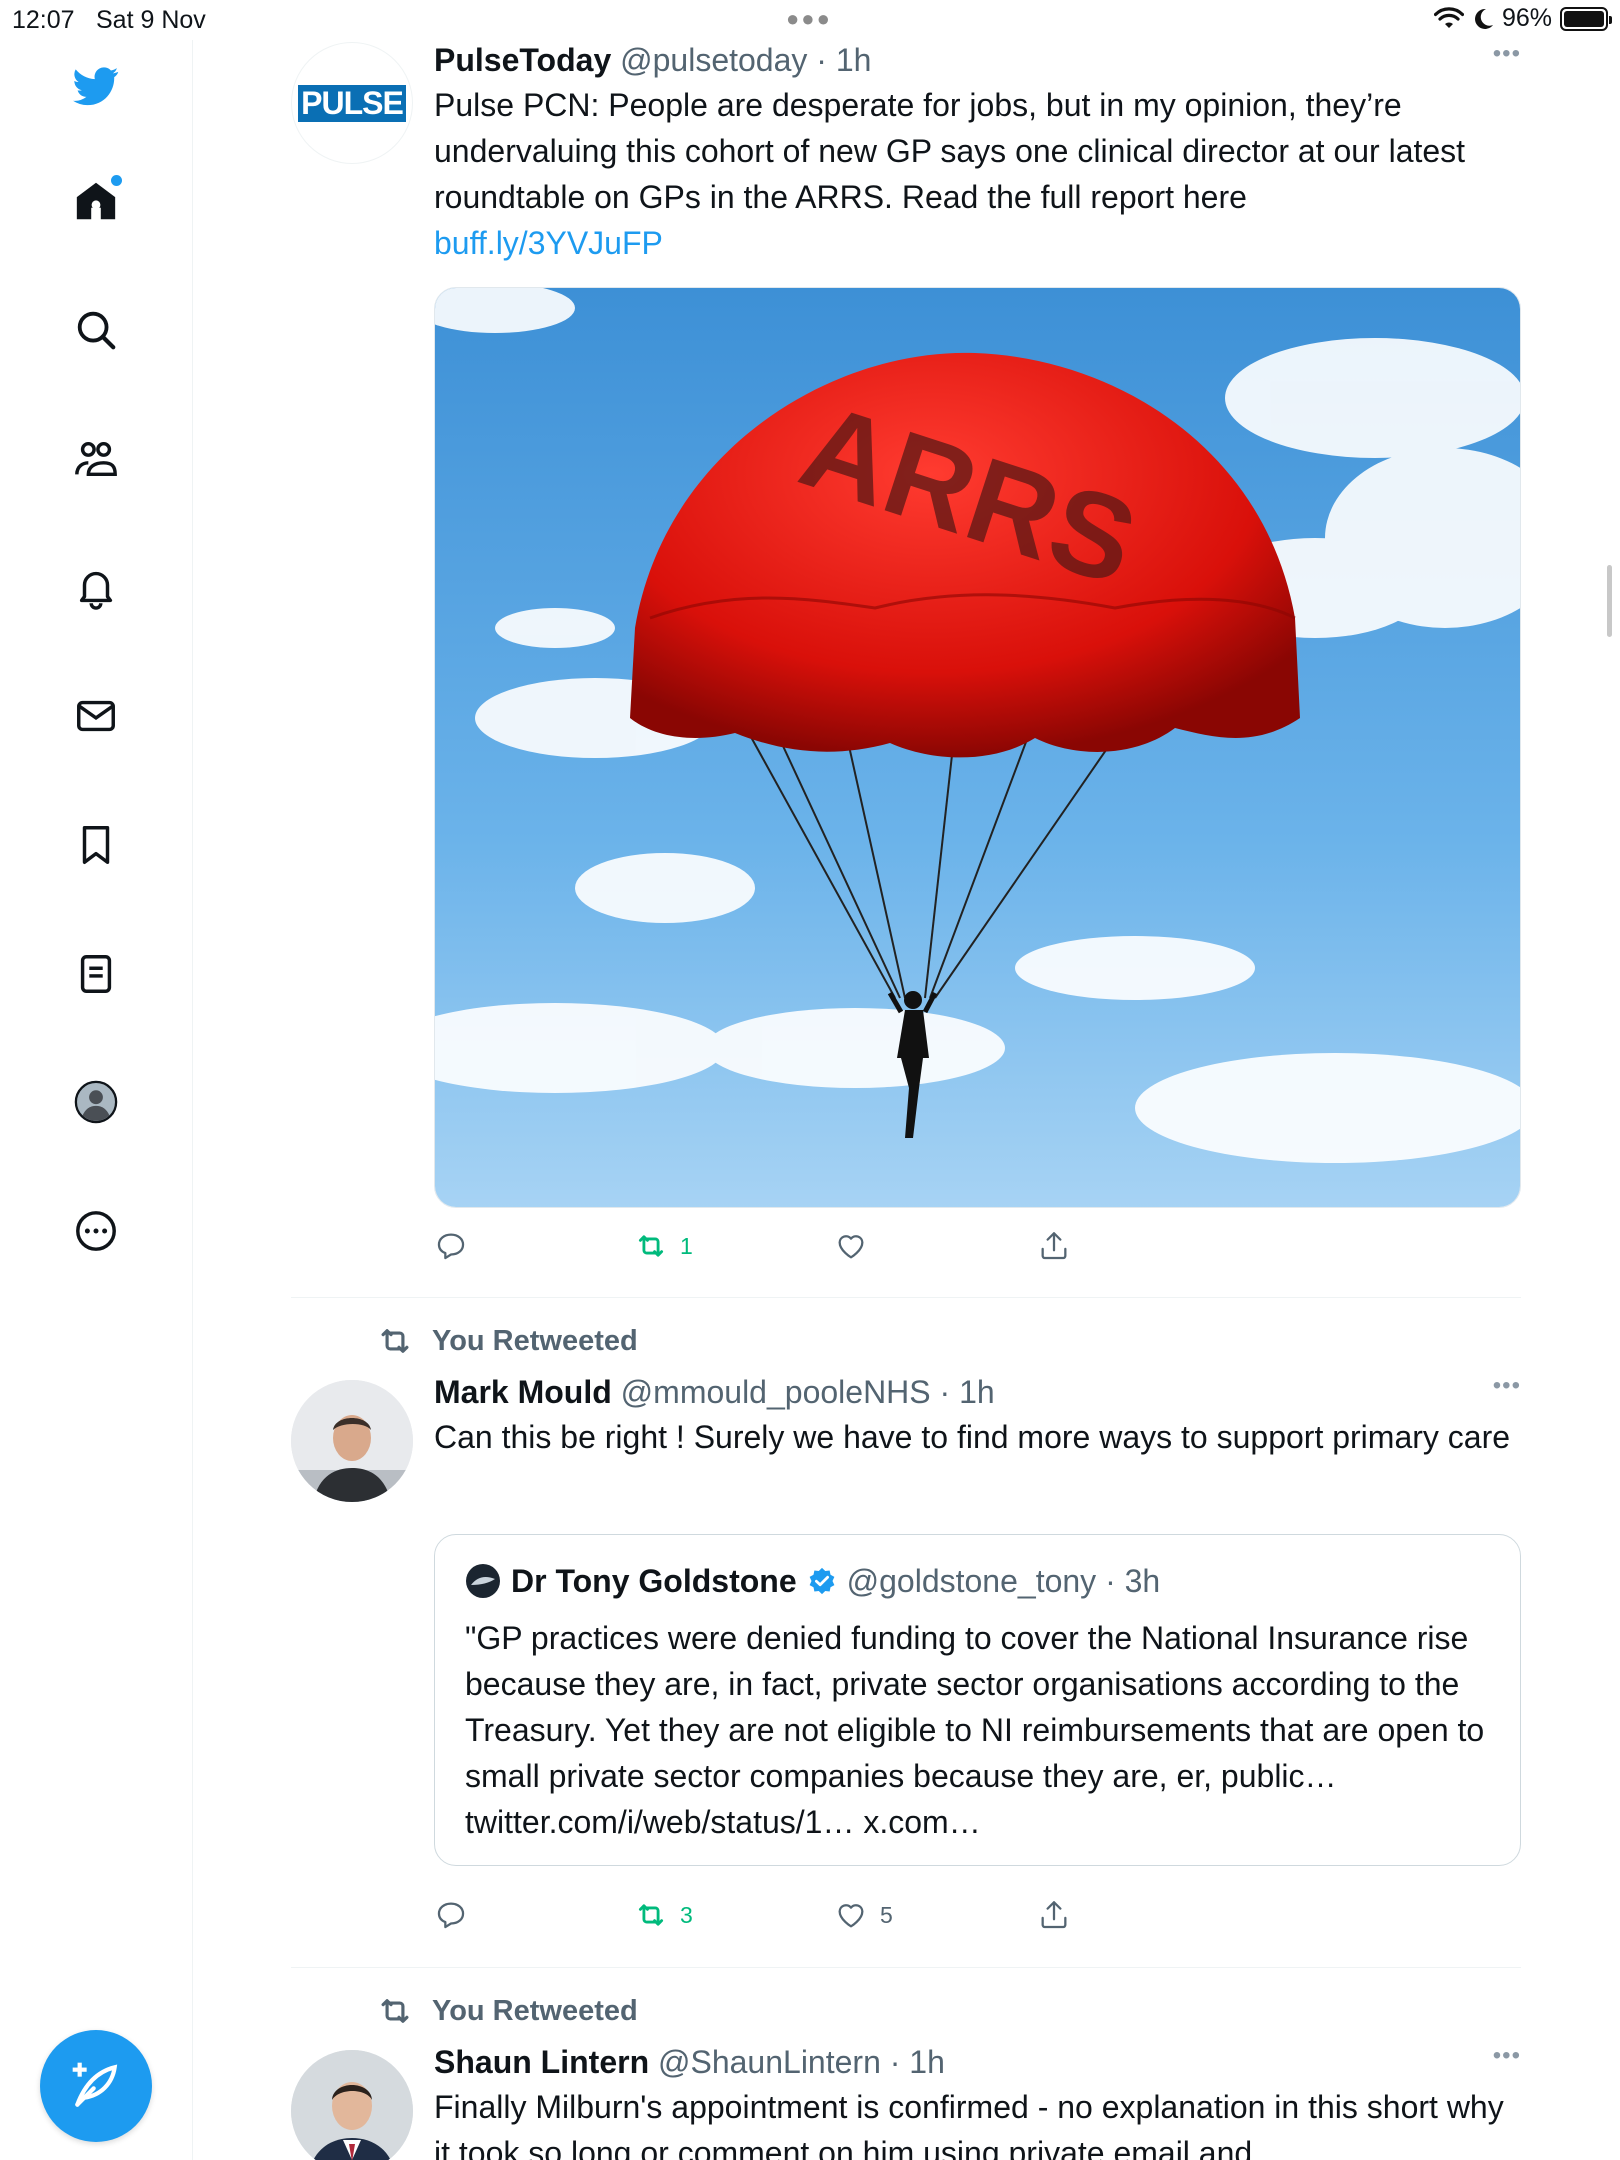 The image size is (1620, 2160). I want to click on author-name: Shaun Lintern, so click(541, 2062).